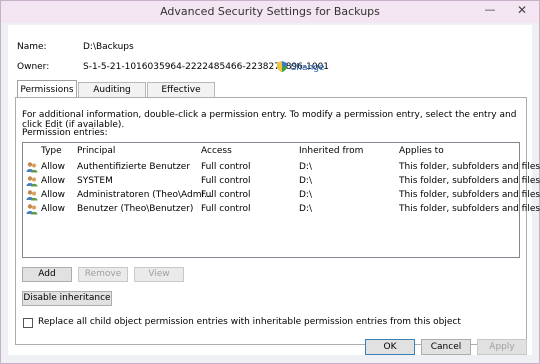 The image size is (540, 364). I want to click on change-owner: Change, so click(300, 67).